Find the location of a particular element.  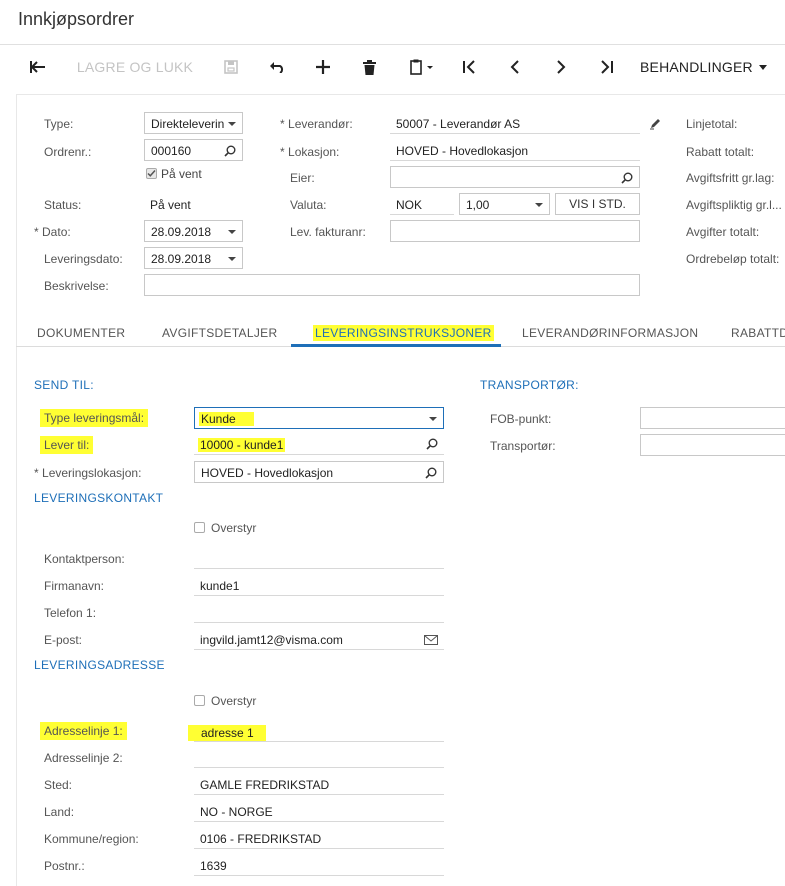

address-line1-value: adresse 1 is located at coordinates (227, 733).